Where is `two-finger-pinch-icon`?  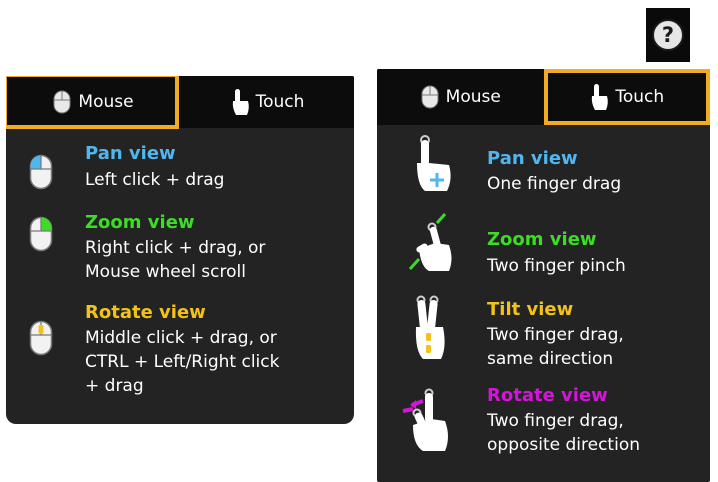 two-finger-pinch-icon is located at coordinates (432, 245).